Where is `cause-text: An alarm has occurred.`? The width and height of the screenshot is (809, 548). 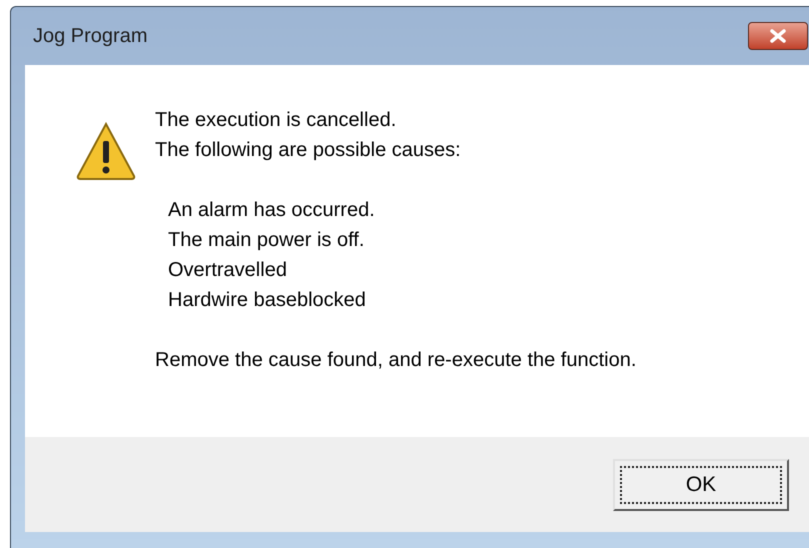 cause-text: An alarm has occurred. is located at coordinates (272, 210).